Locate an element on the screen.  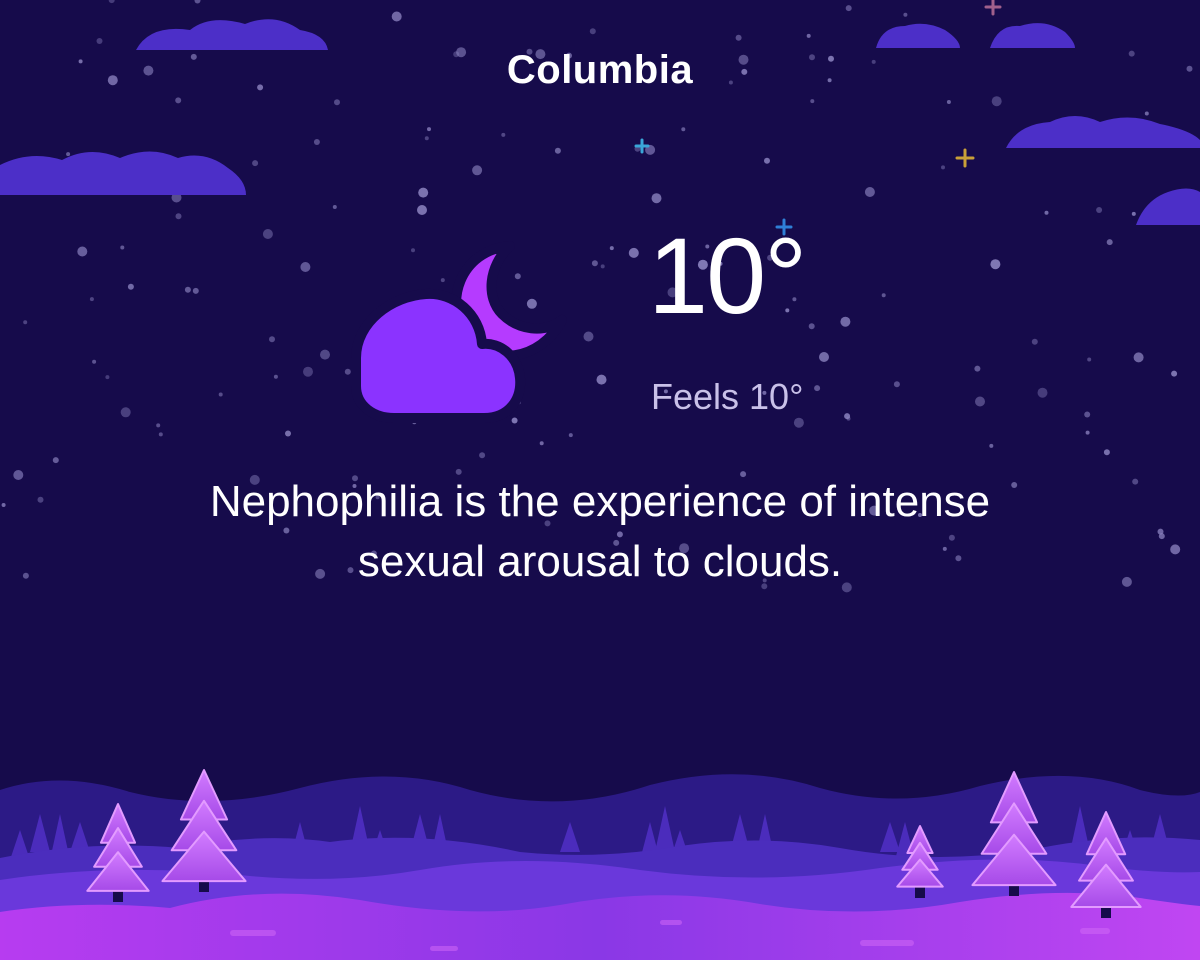
city-name: Columbia is located at coordinates (600, 70).